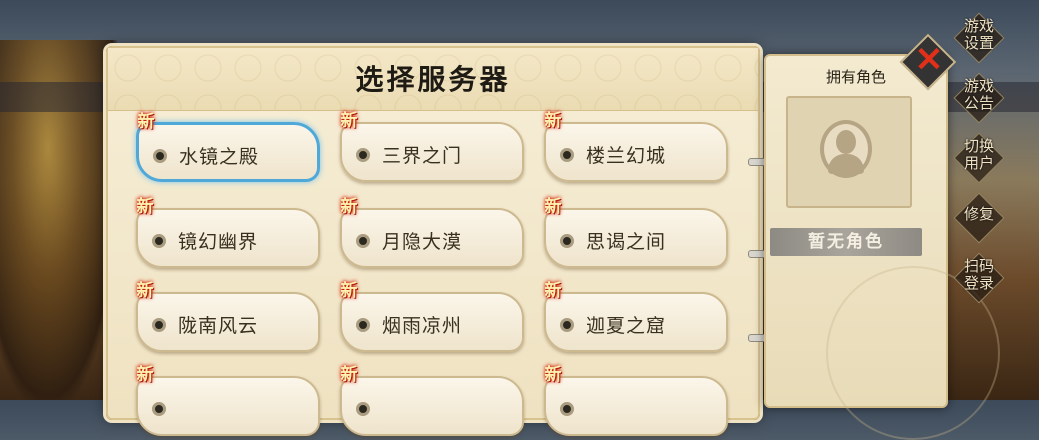 Image resolution: width=1039 pixels, height=440 pixels. What do you see at coordinates (978, 214) in the screenshot?
I see `menu-label: 修复` at bounding box center [978, 214].